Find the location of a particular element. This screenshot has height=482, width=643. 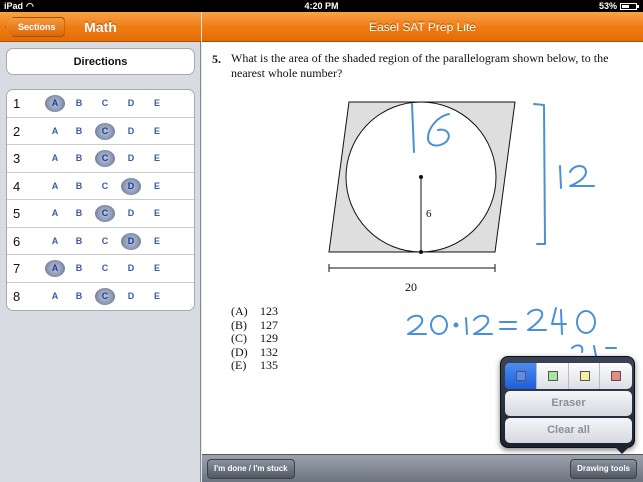

color-swatch-red is located at coordinates (616, 376).